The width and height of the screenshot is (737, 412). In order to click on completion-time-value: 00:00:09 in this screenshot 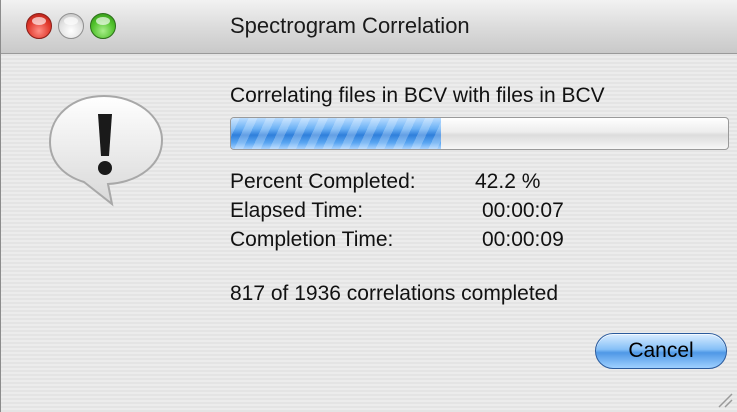, I will do `click(523, 239)`.